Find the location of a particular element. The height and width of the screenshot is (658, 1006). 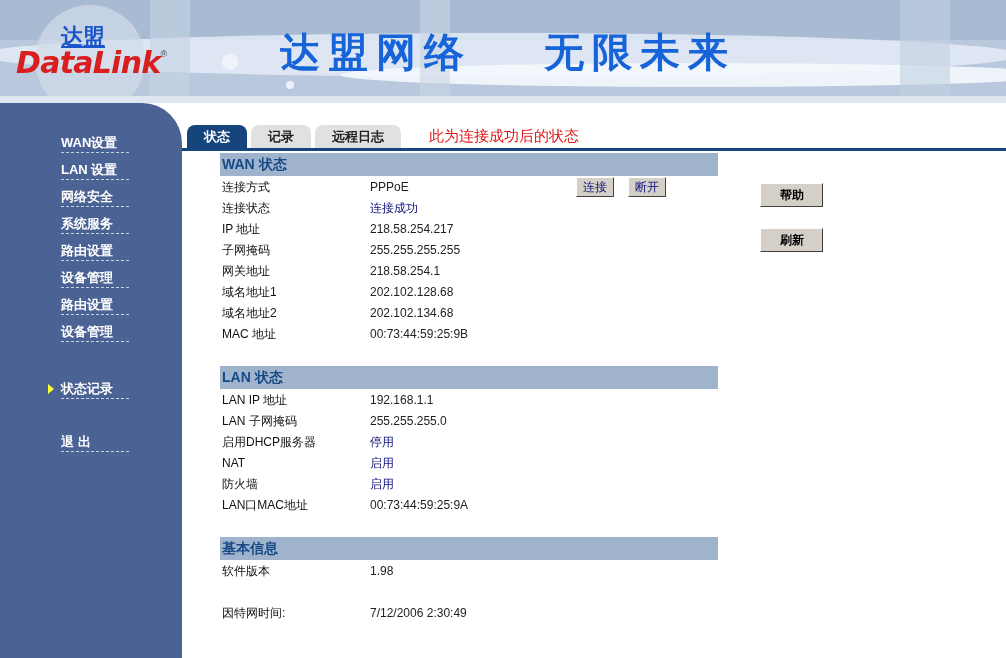

action-button: 断开 is located at coordinates (647, 186).